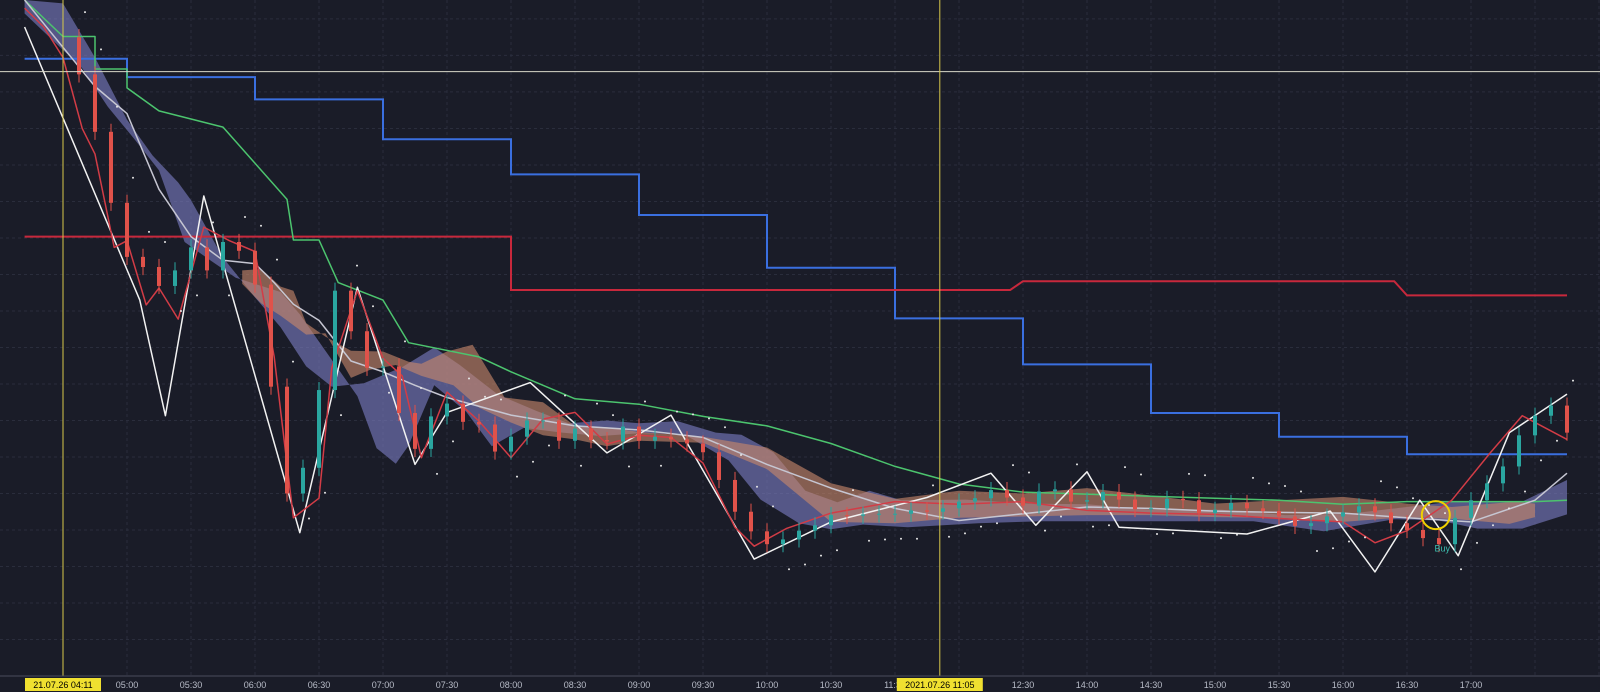  Describe the element at coordinates (1343, 685) in the screenshot. I see `x-tick-label: 16:00` at that location.